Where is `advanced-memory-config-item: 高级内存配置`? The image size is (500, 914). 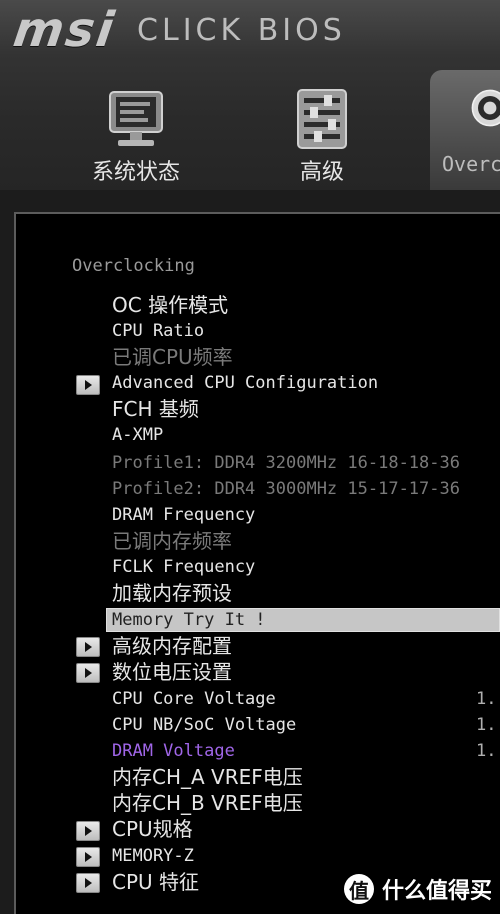
advanced-memory-config-item: 高级内存配置 is located at coordinates (172, 646).